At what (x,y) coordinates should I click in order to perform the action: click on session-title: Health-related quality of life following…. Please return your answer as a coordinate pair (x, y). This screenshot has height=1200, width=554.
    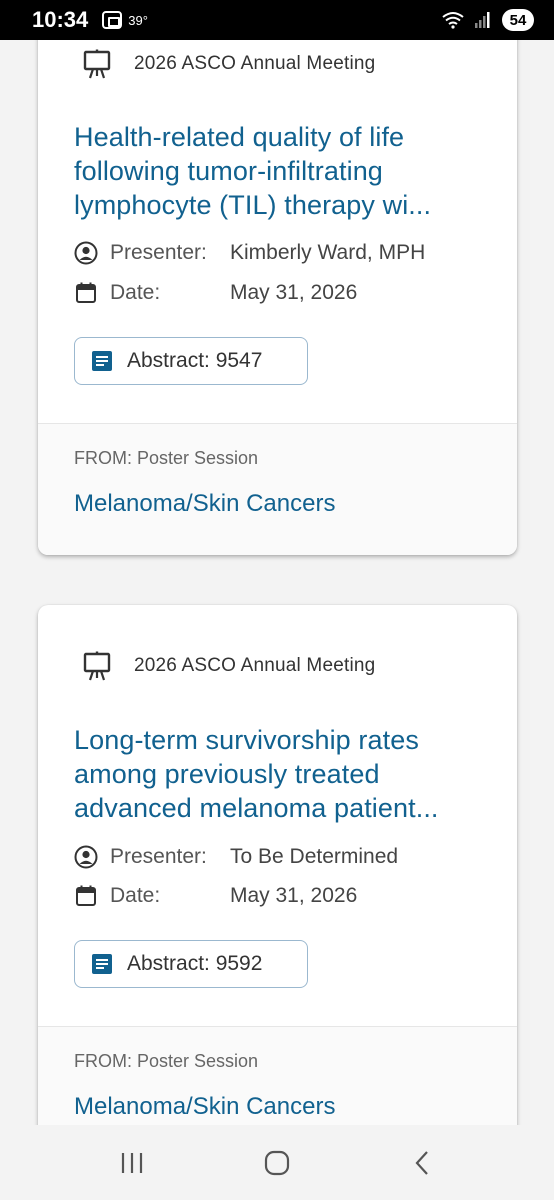
    Looking at the image, I should click on (284, 171).